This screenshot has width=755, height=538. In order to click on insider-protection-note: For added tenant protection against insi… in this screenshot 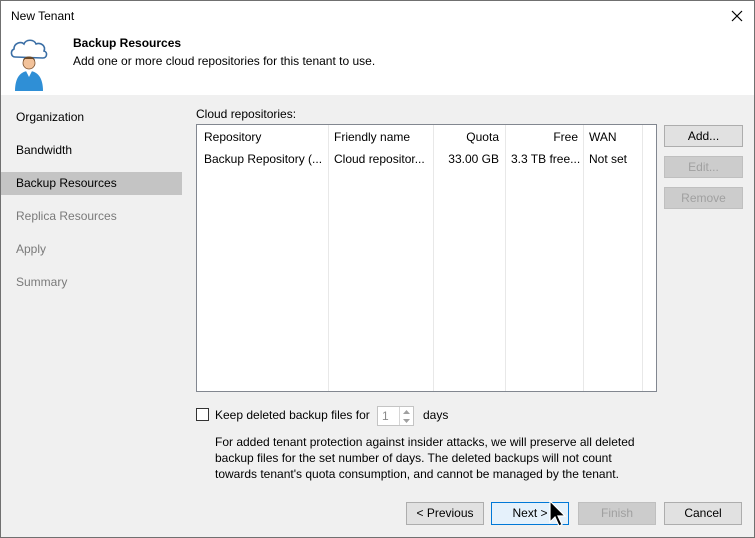, I will do `click(425, 458)`.